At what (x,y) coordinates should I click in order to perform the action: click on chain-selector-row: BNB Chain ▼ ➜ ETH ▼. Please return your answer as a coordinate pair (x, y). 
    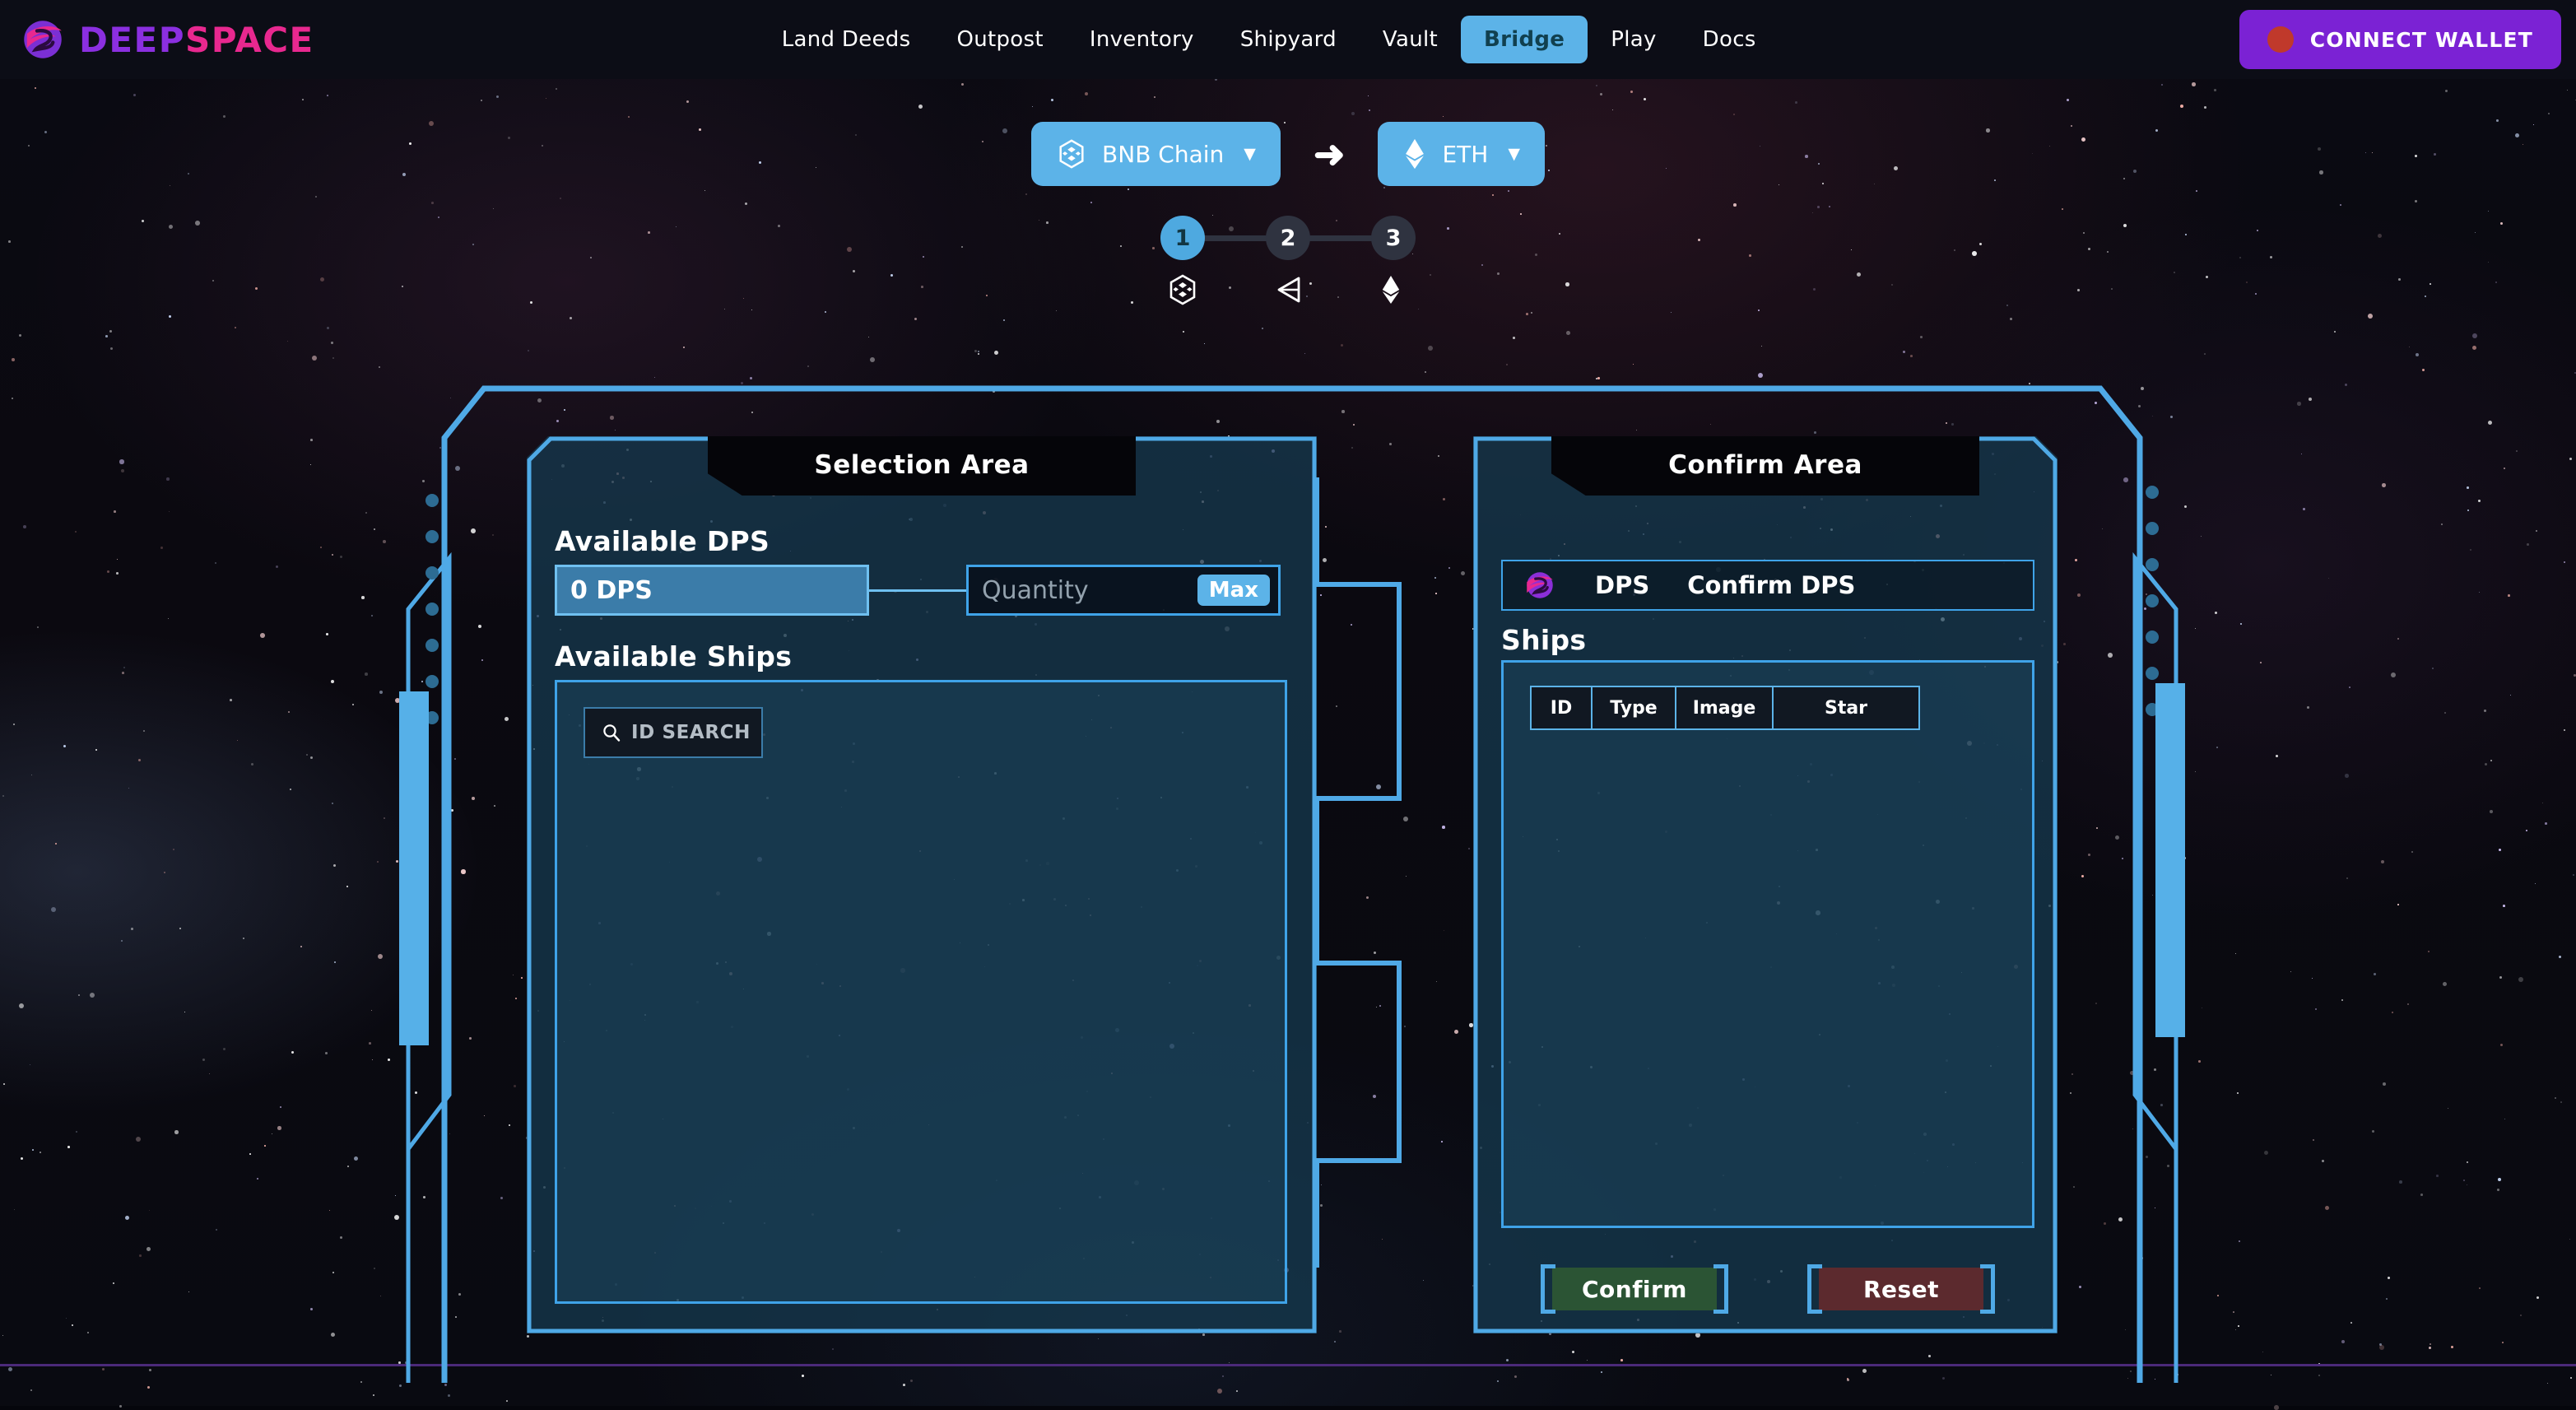
    Looking at the image, I should click on (1288, 154).